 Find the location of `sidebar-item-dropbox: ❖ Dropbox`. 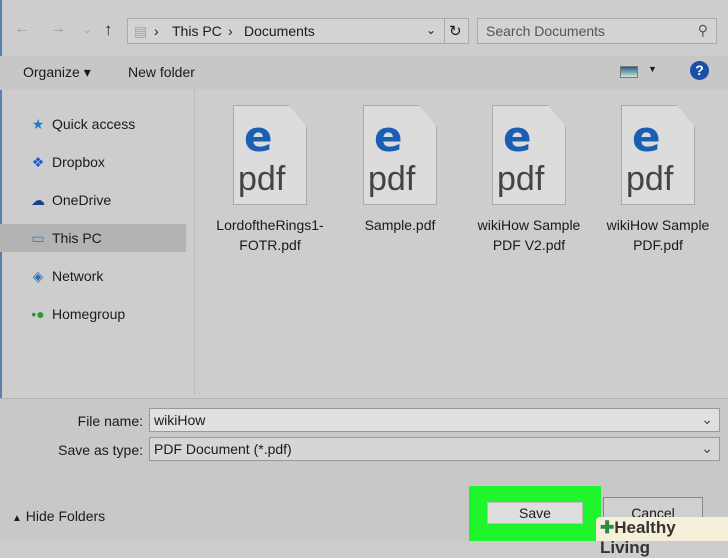

sidebar-item-dropbox: ❖ Dropbox is located at coordinates (93, 162).